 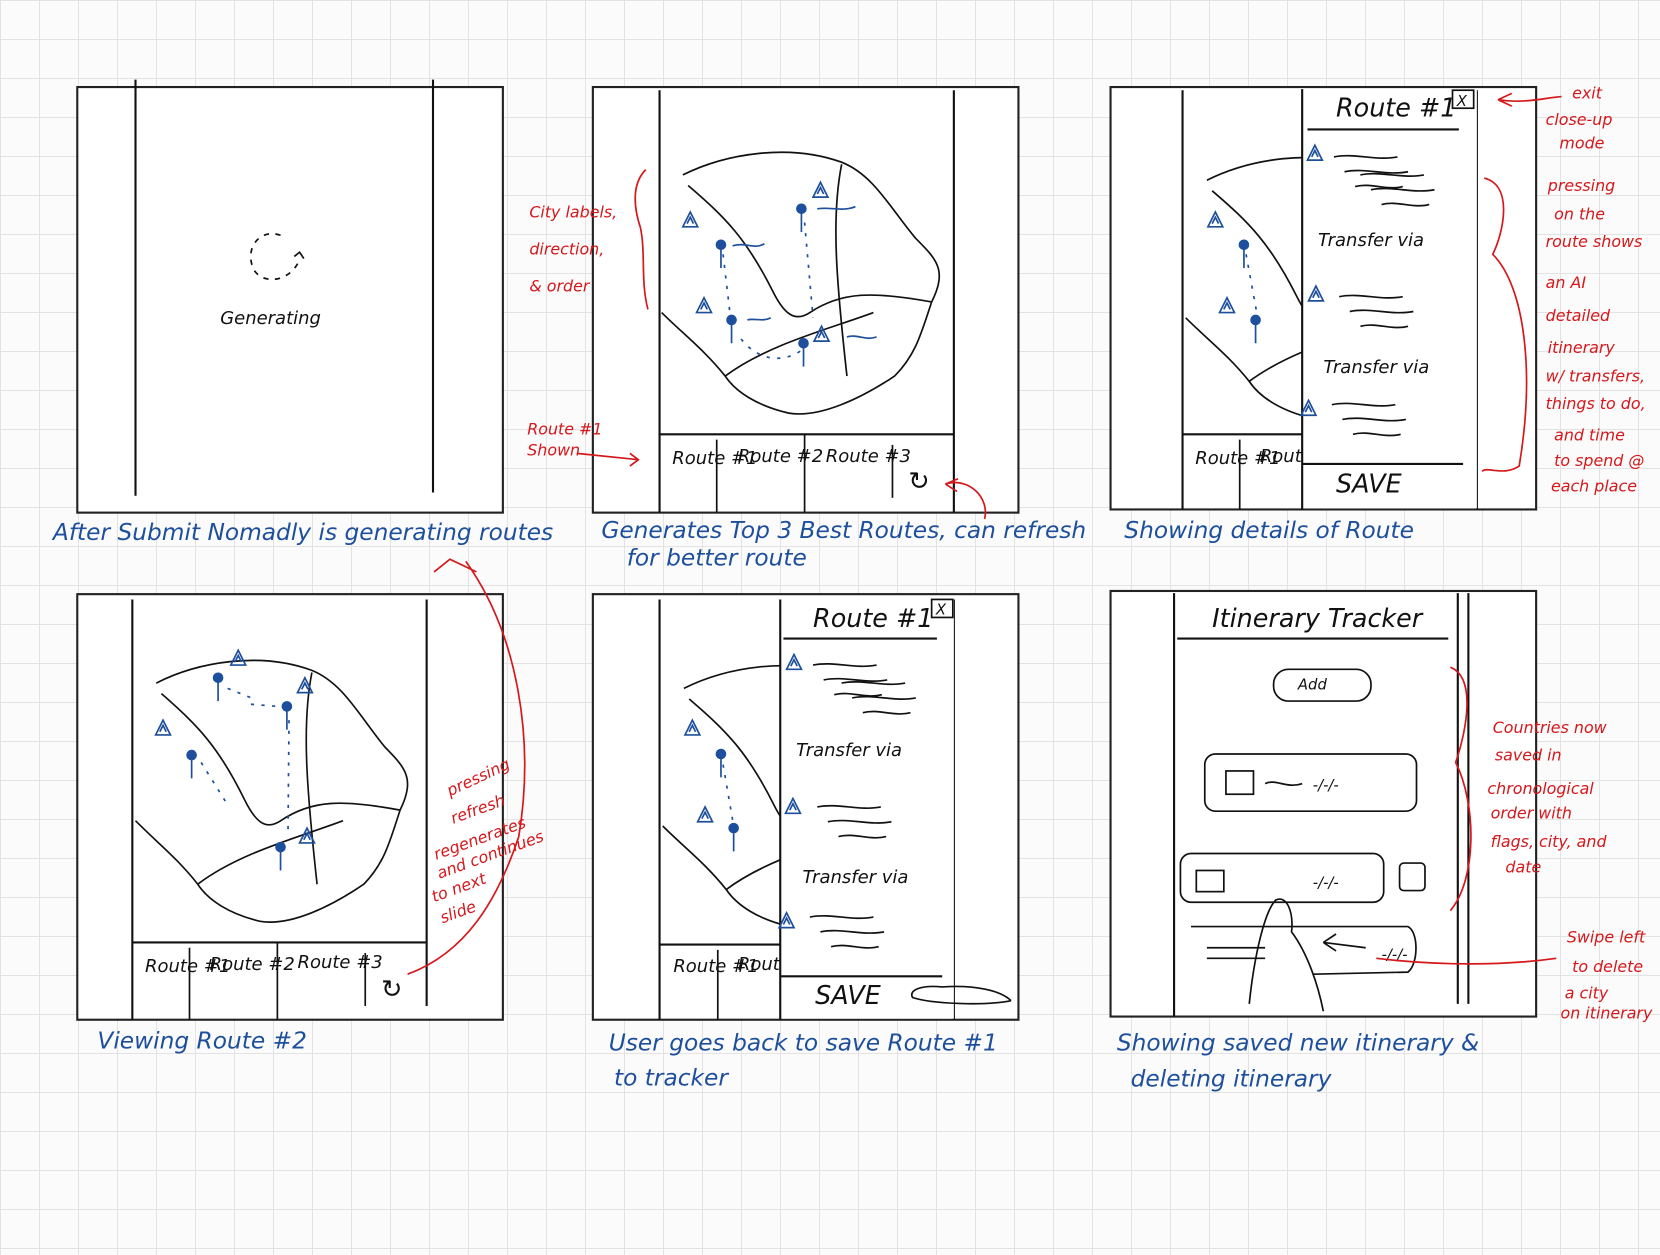 I want to click on svg-text: things to do,, so click(x=1596, y=403).